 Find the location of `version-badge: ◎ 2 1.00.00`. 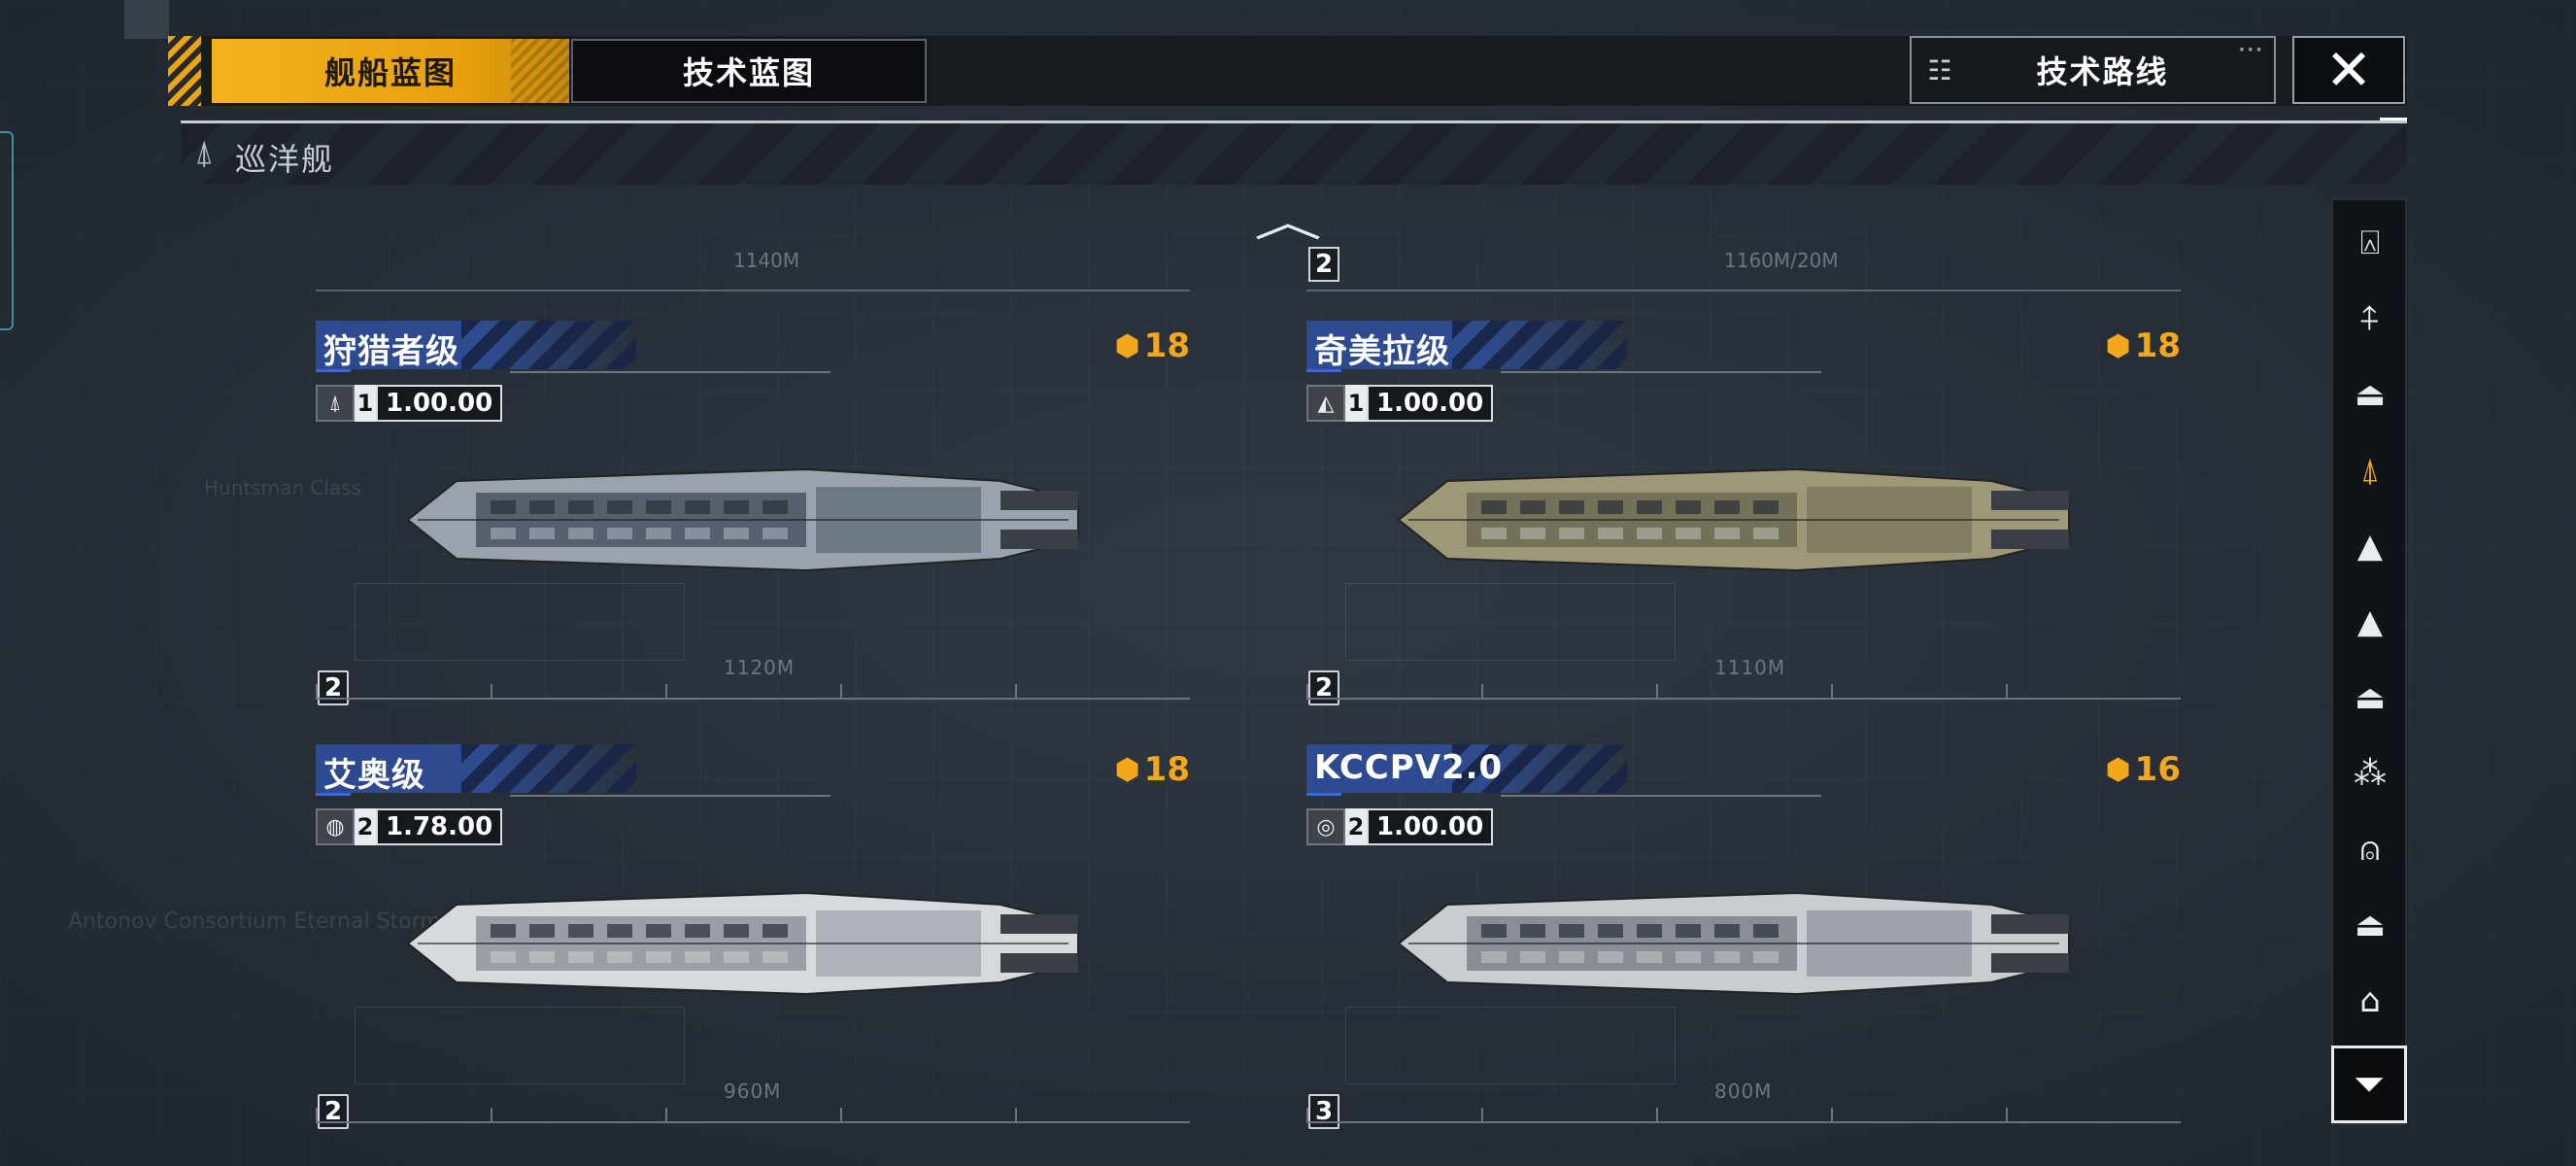

version-badge: ◎ 2 1.00.00 is located at coordinates (1400, 826).